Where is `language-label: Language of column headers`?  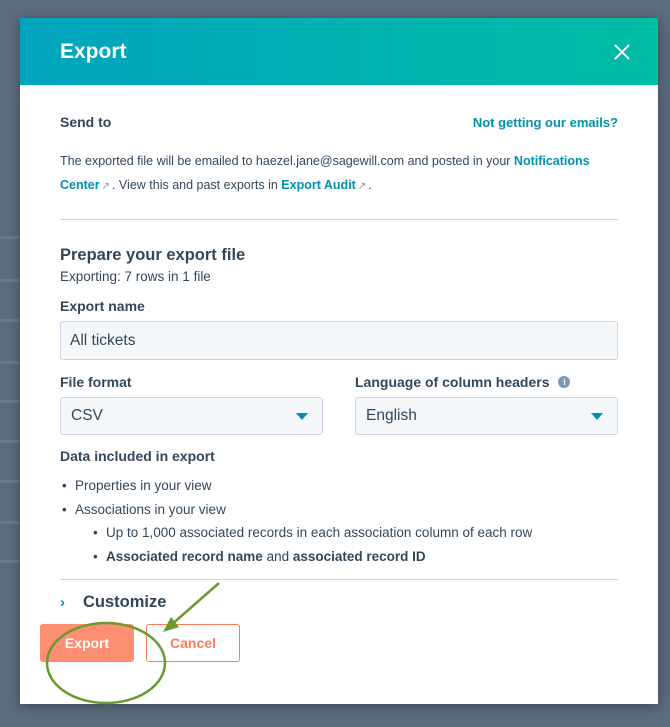
language-label: Language of column headers is located at coordinates (452, 382).